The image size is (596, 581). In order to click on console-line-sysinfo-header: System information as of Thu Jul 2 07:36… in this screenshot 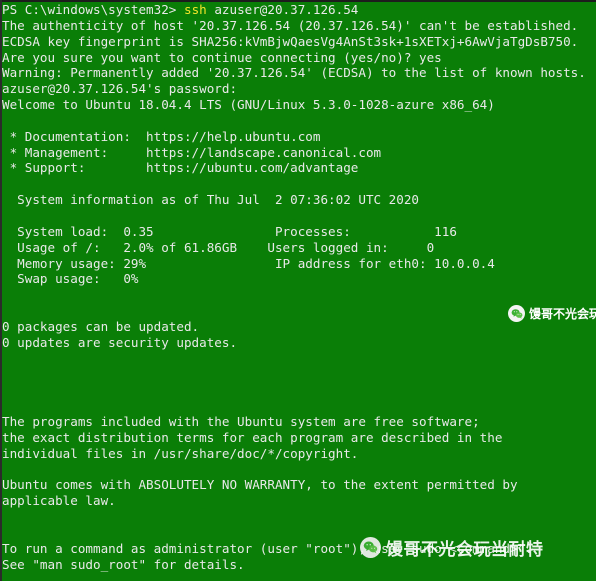, I will do `click(299, 200)`.